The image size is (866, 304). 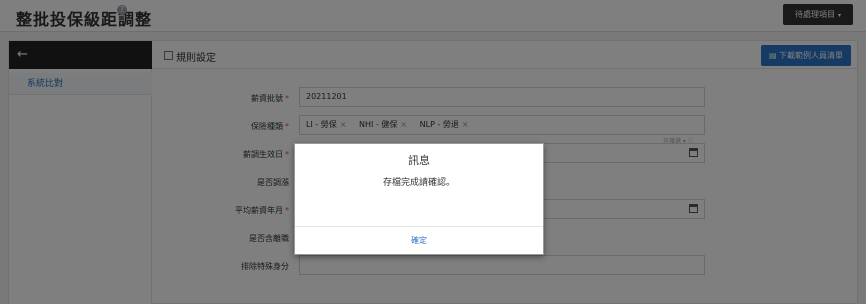 What do you see at coordinates (418, 183) in the screenshot?
I see `dialog-message: 存檔完成請確認。` at bounding box center [418, 183].